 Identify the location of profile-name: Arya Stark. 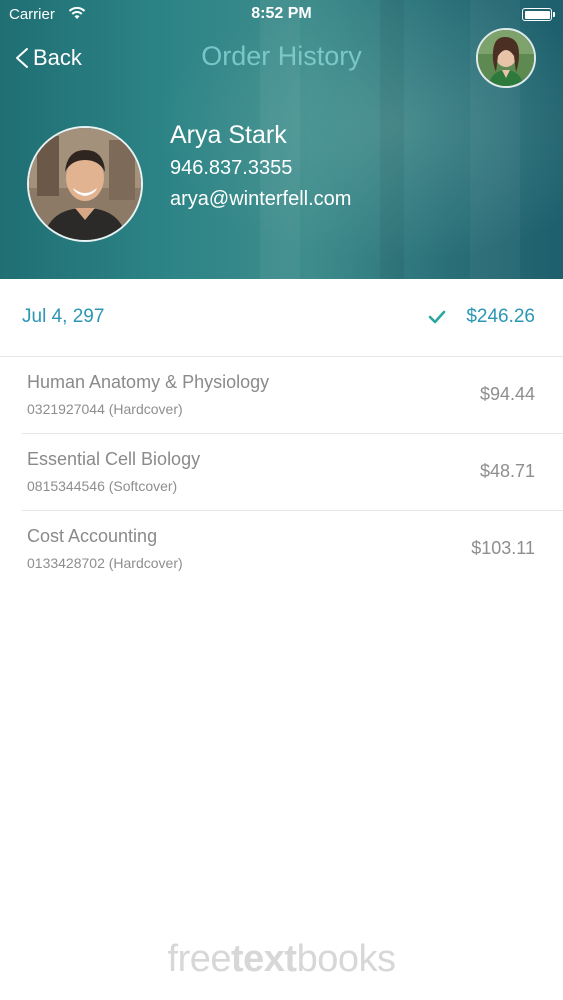
(228, 135).